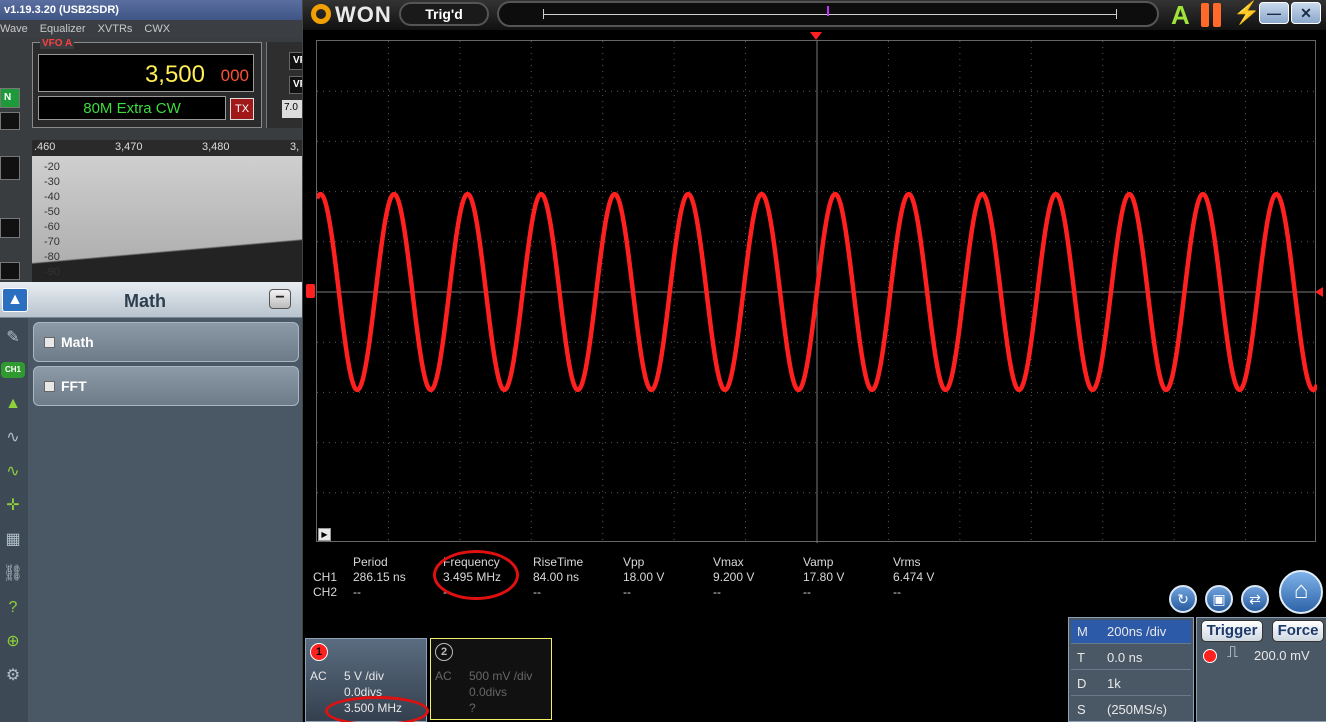  Describe the element at coordinates (491, 679) in the screenshot. I see `ch2-panel: 2 AC 500 mV /div 0.0divs ?` at that location.